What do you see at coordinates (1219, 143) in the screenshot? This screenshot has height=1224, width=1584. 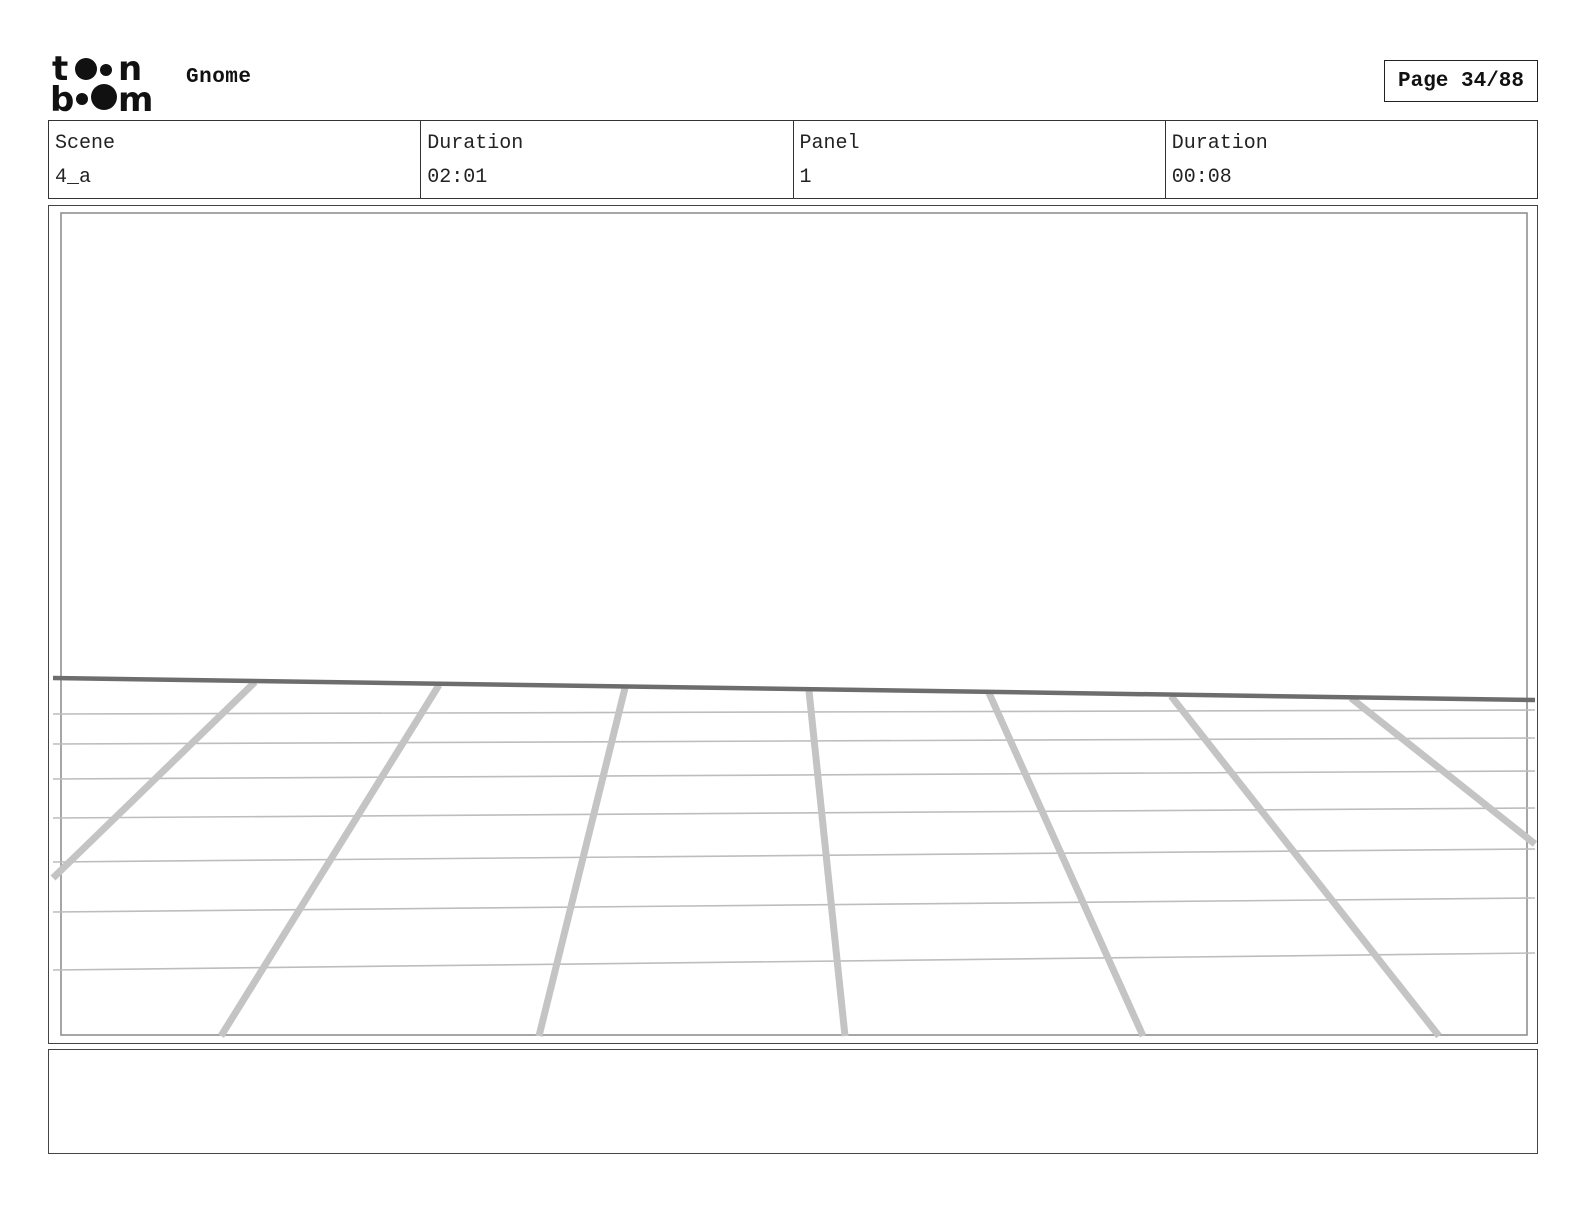 I see `panel-duration-label: Duration` at bounding box center [1219, 143].